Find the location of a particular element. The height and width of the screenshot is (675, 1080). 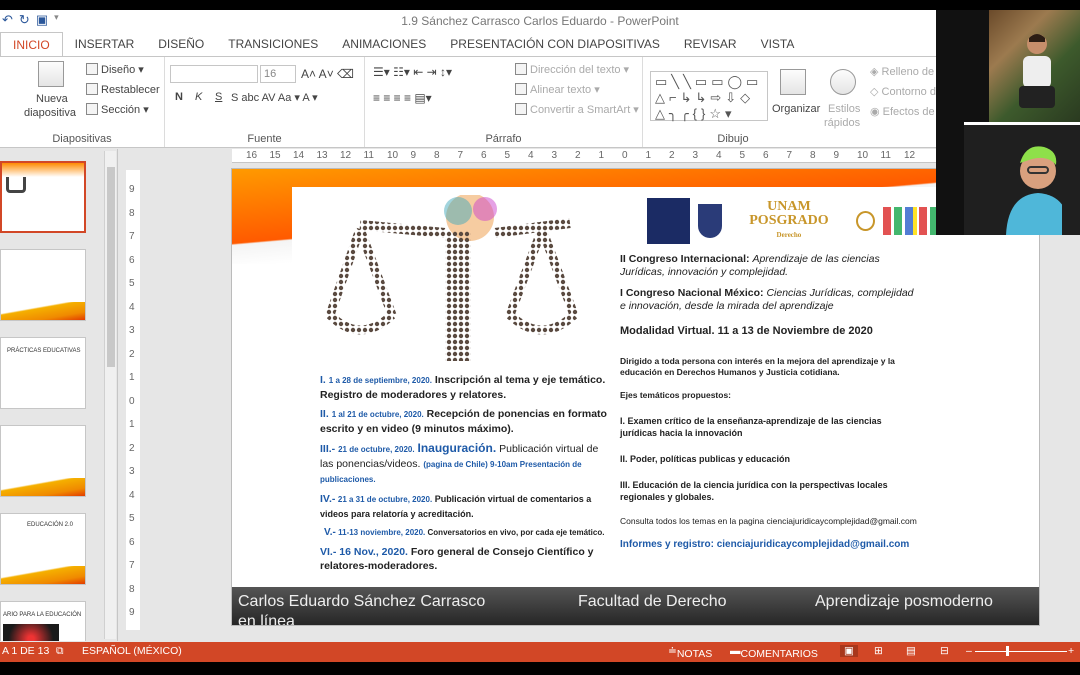

ruler-tick-label: 16 is located at coordinates (252, 155).